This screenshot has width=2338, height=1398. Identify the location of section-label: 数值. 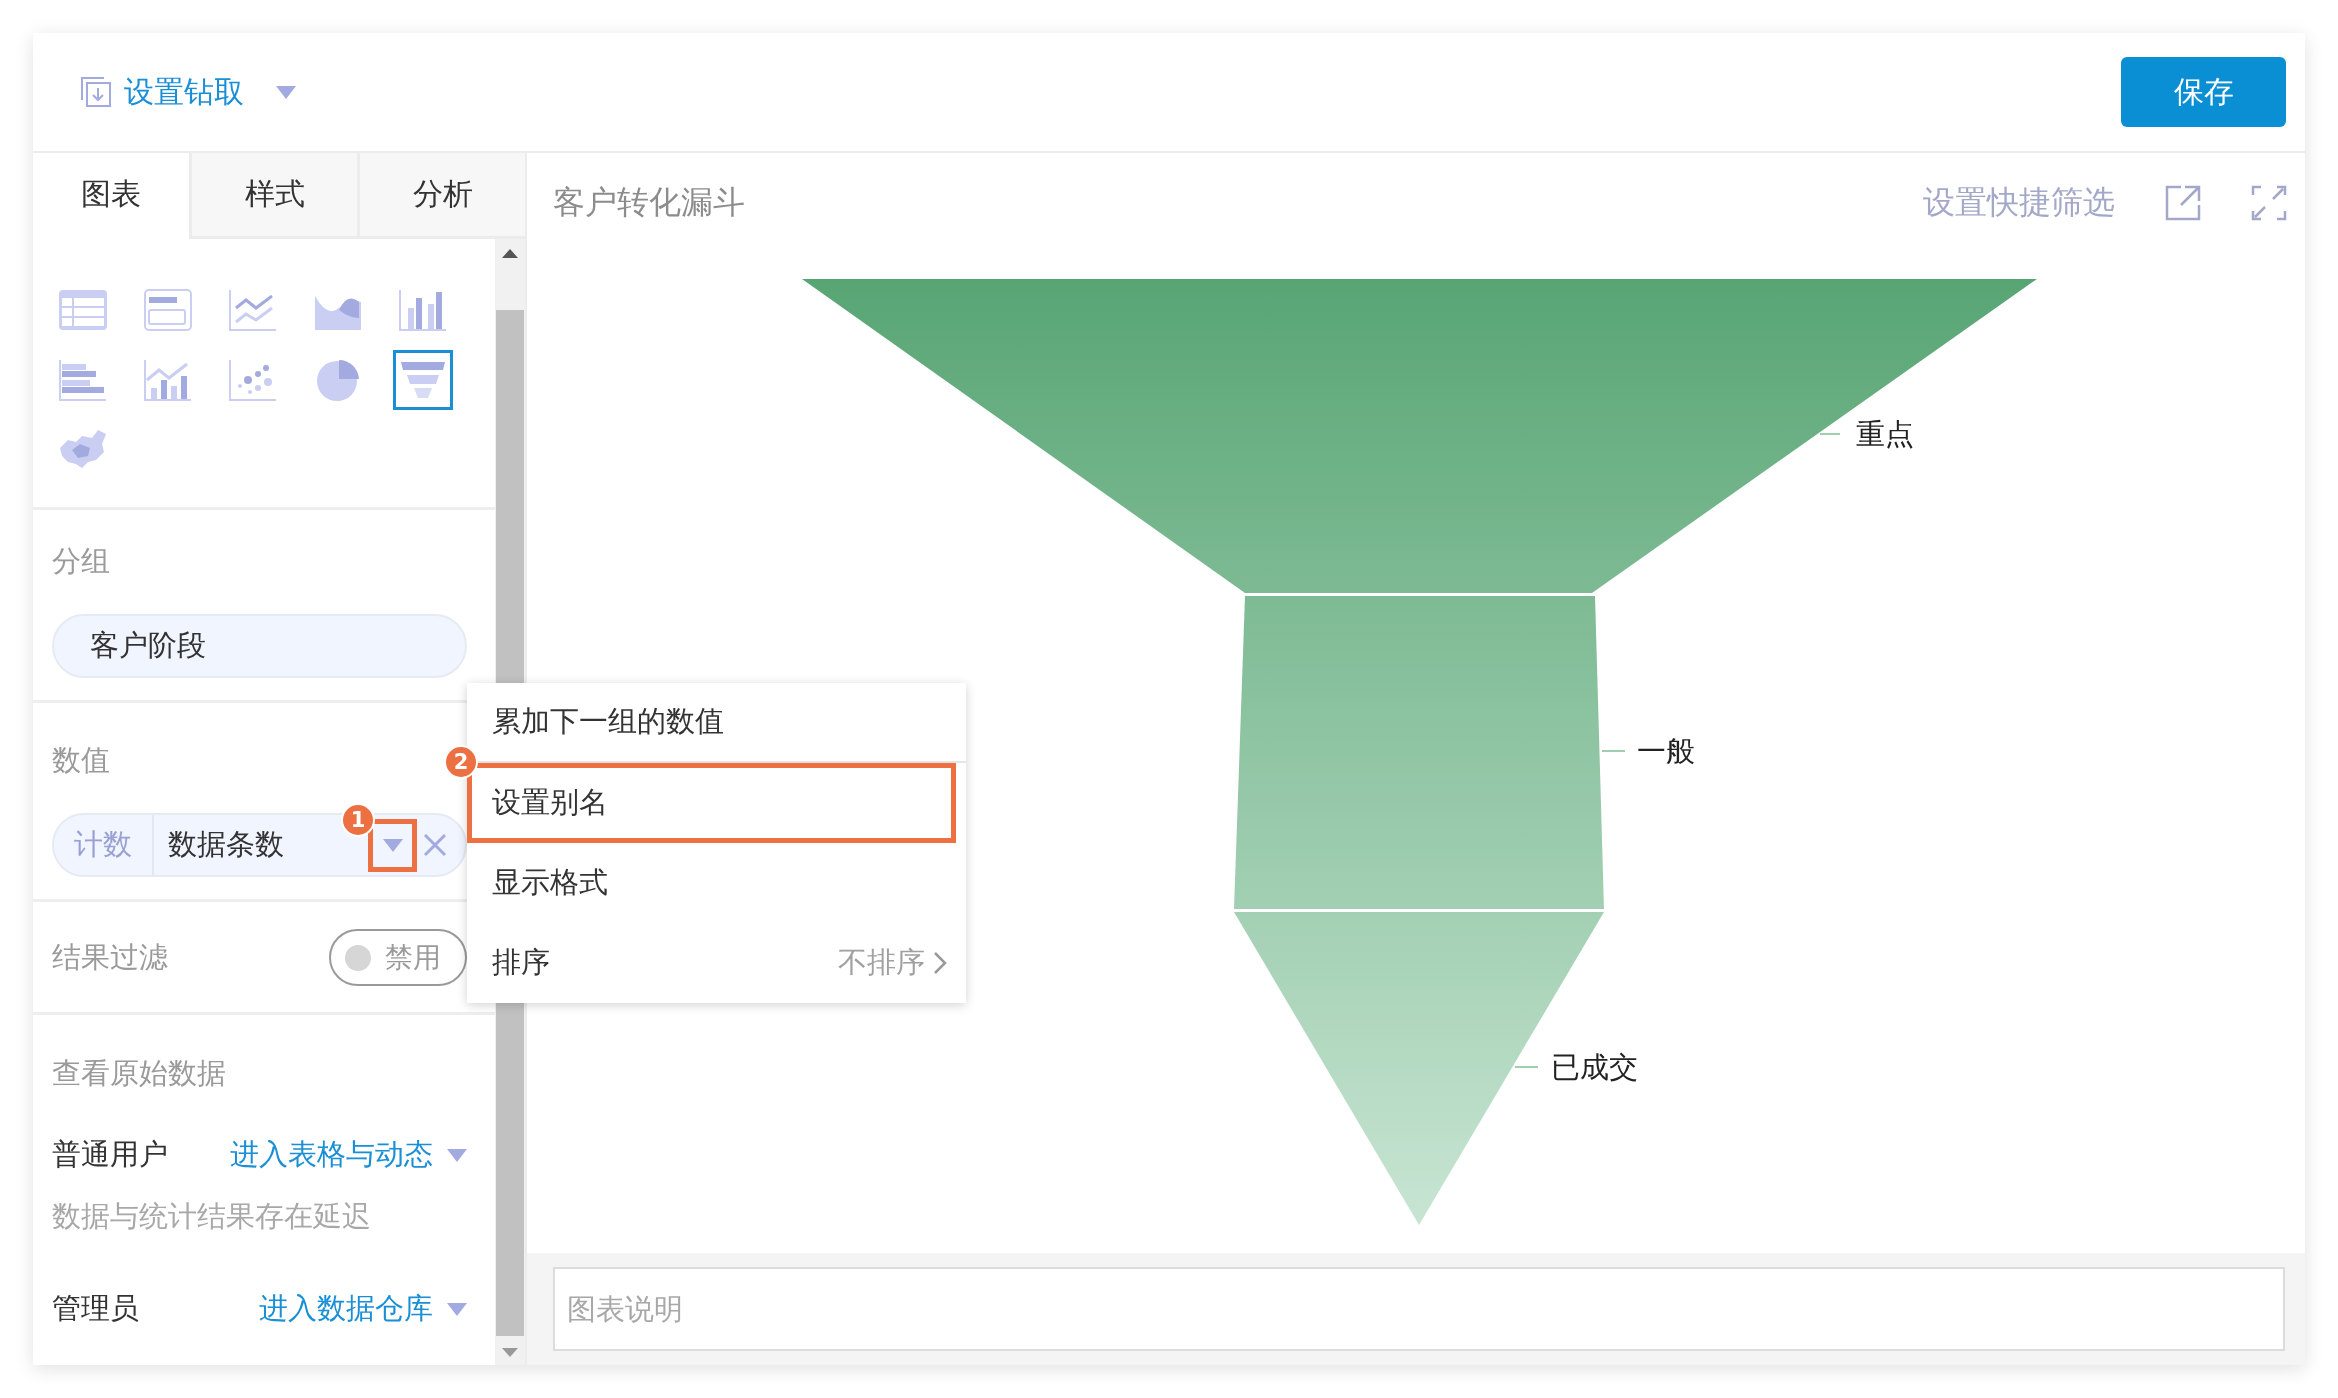
(81, 760).